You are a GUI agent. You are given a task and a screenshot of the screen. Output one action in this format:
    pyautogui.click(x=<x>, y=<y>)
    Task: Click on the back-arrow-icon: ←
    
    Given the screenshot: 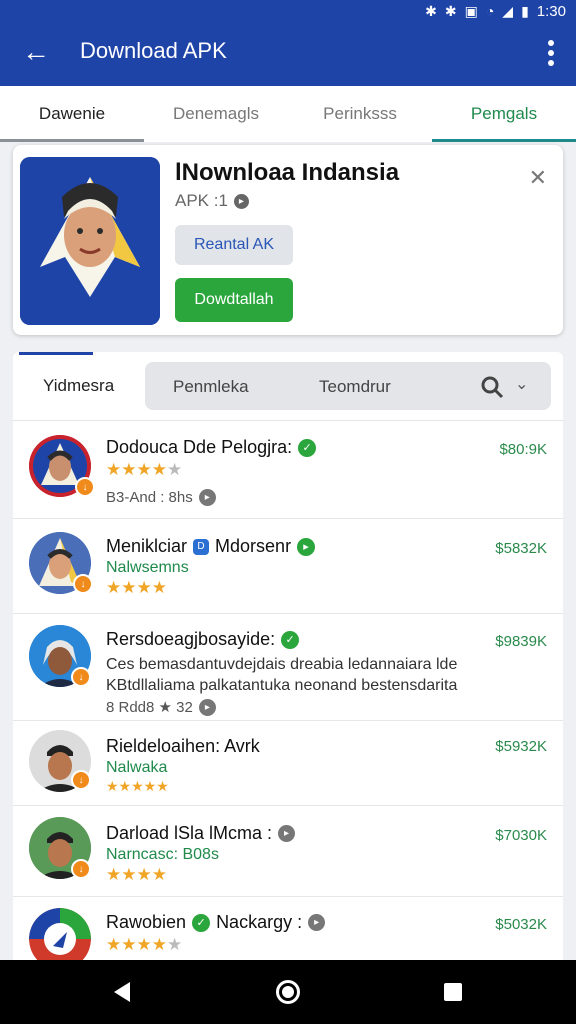 What is the action you would take?
    pyautogui.click(x=37, y=53)
    